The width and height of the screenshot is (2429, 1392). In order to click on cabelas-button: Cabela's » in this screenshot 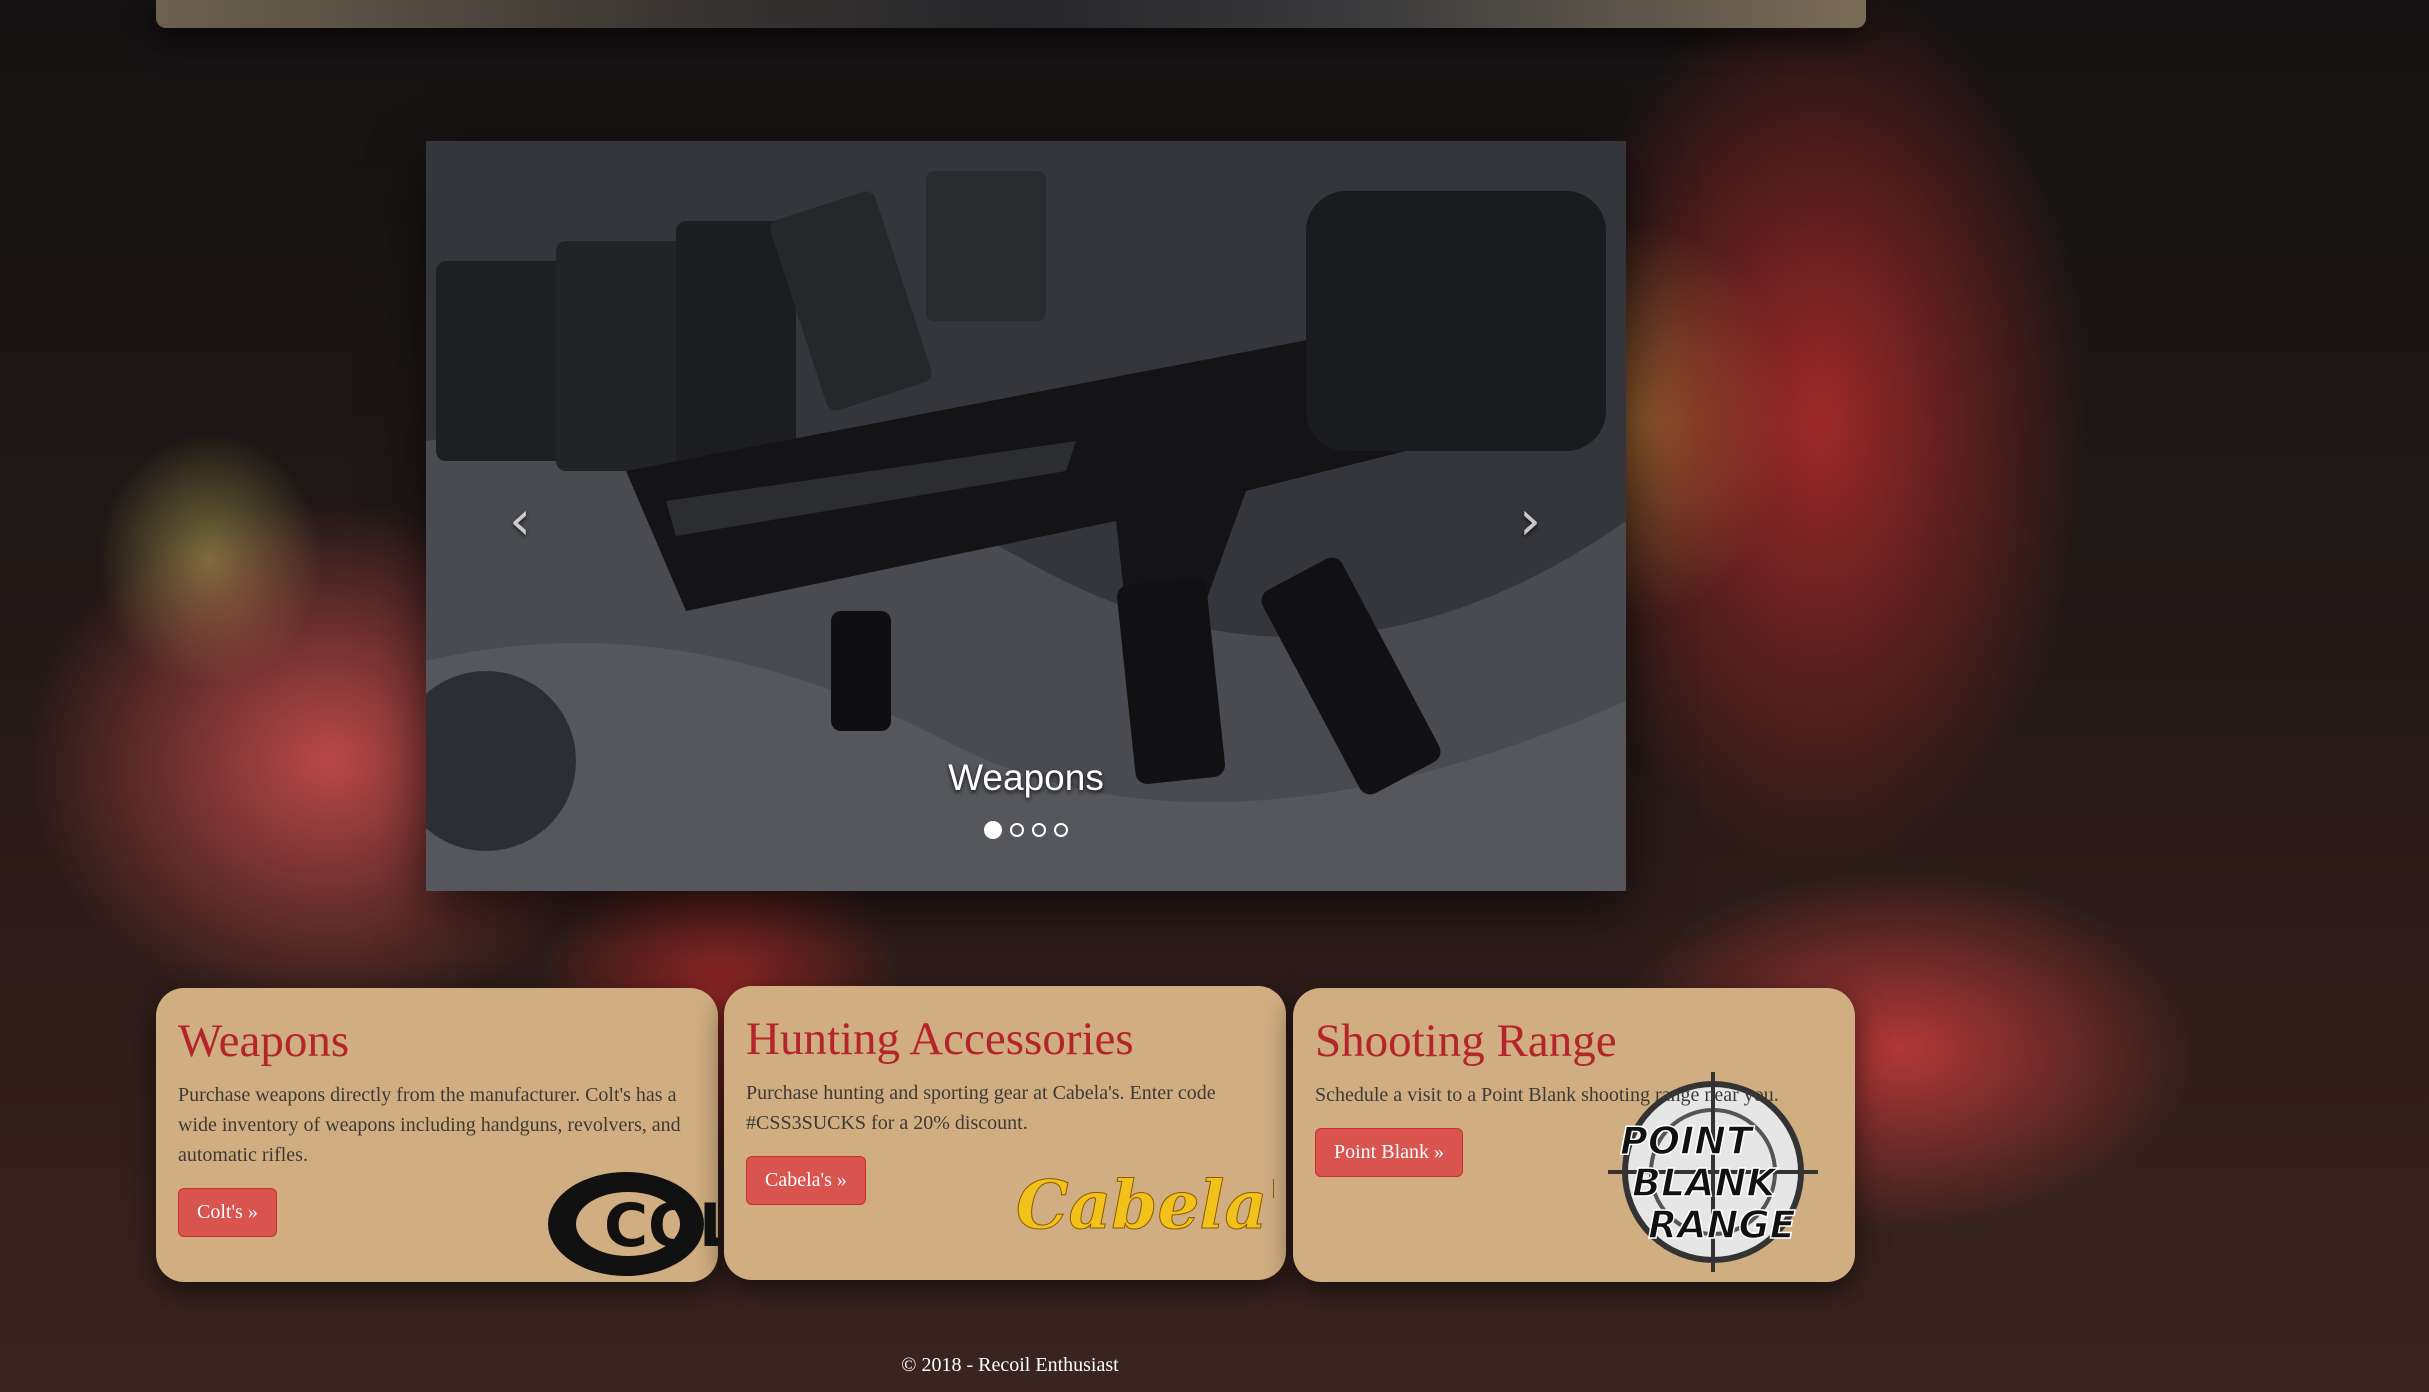, I will do `click(806, 1181)`.